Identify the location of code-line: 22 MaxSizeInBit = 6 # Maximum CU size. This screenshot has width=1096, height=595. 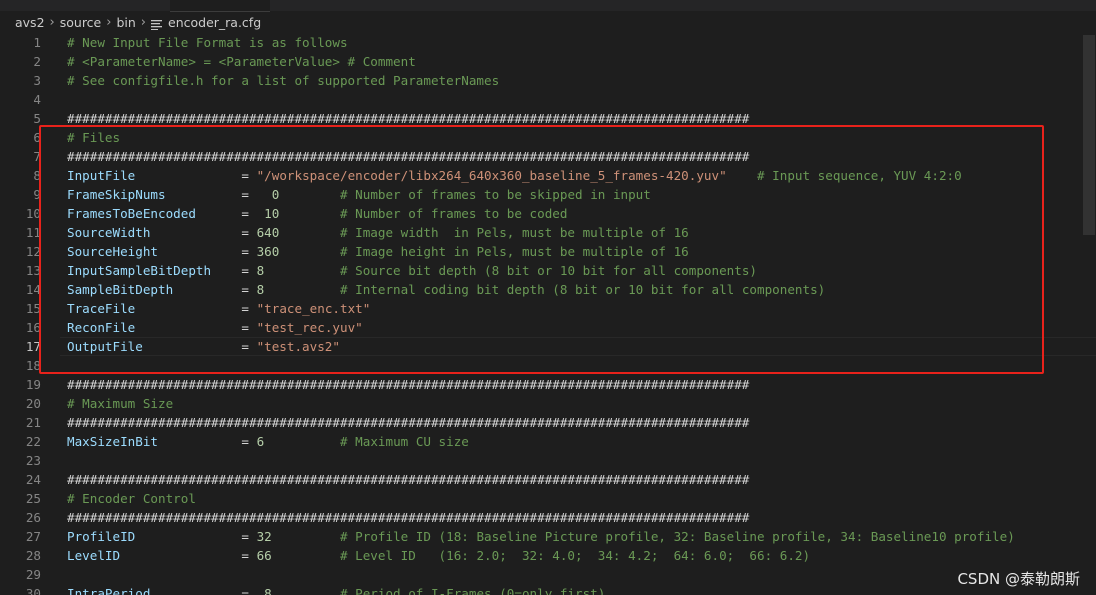
(548, 441).